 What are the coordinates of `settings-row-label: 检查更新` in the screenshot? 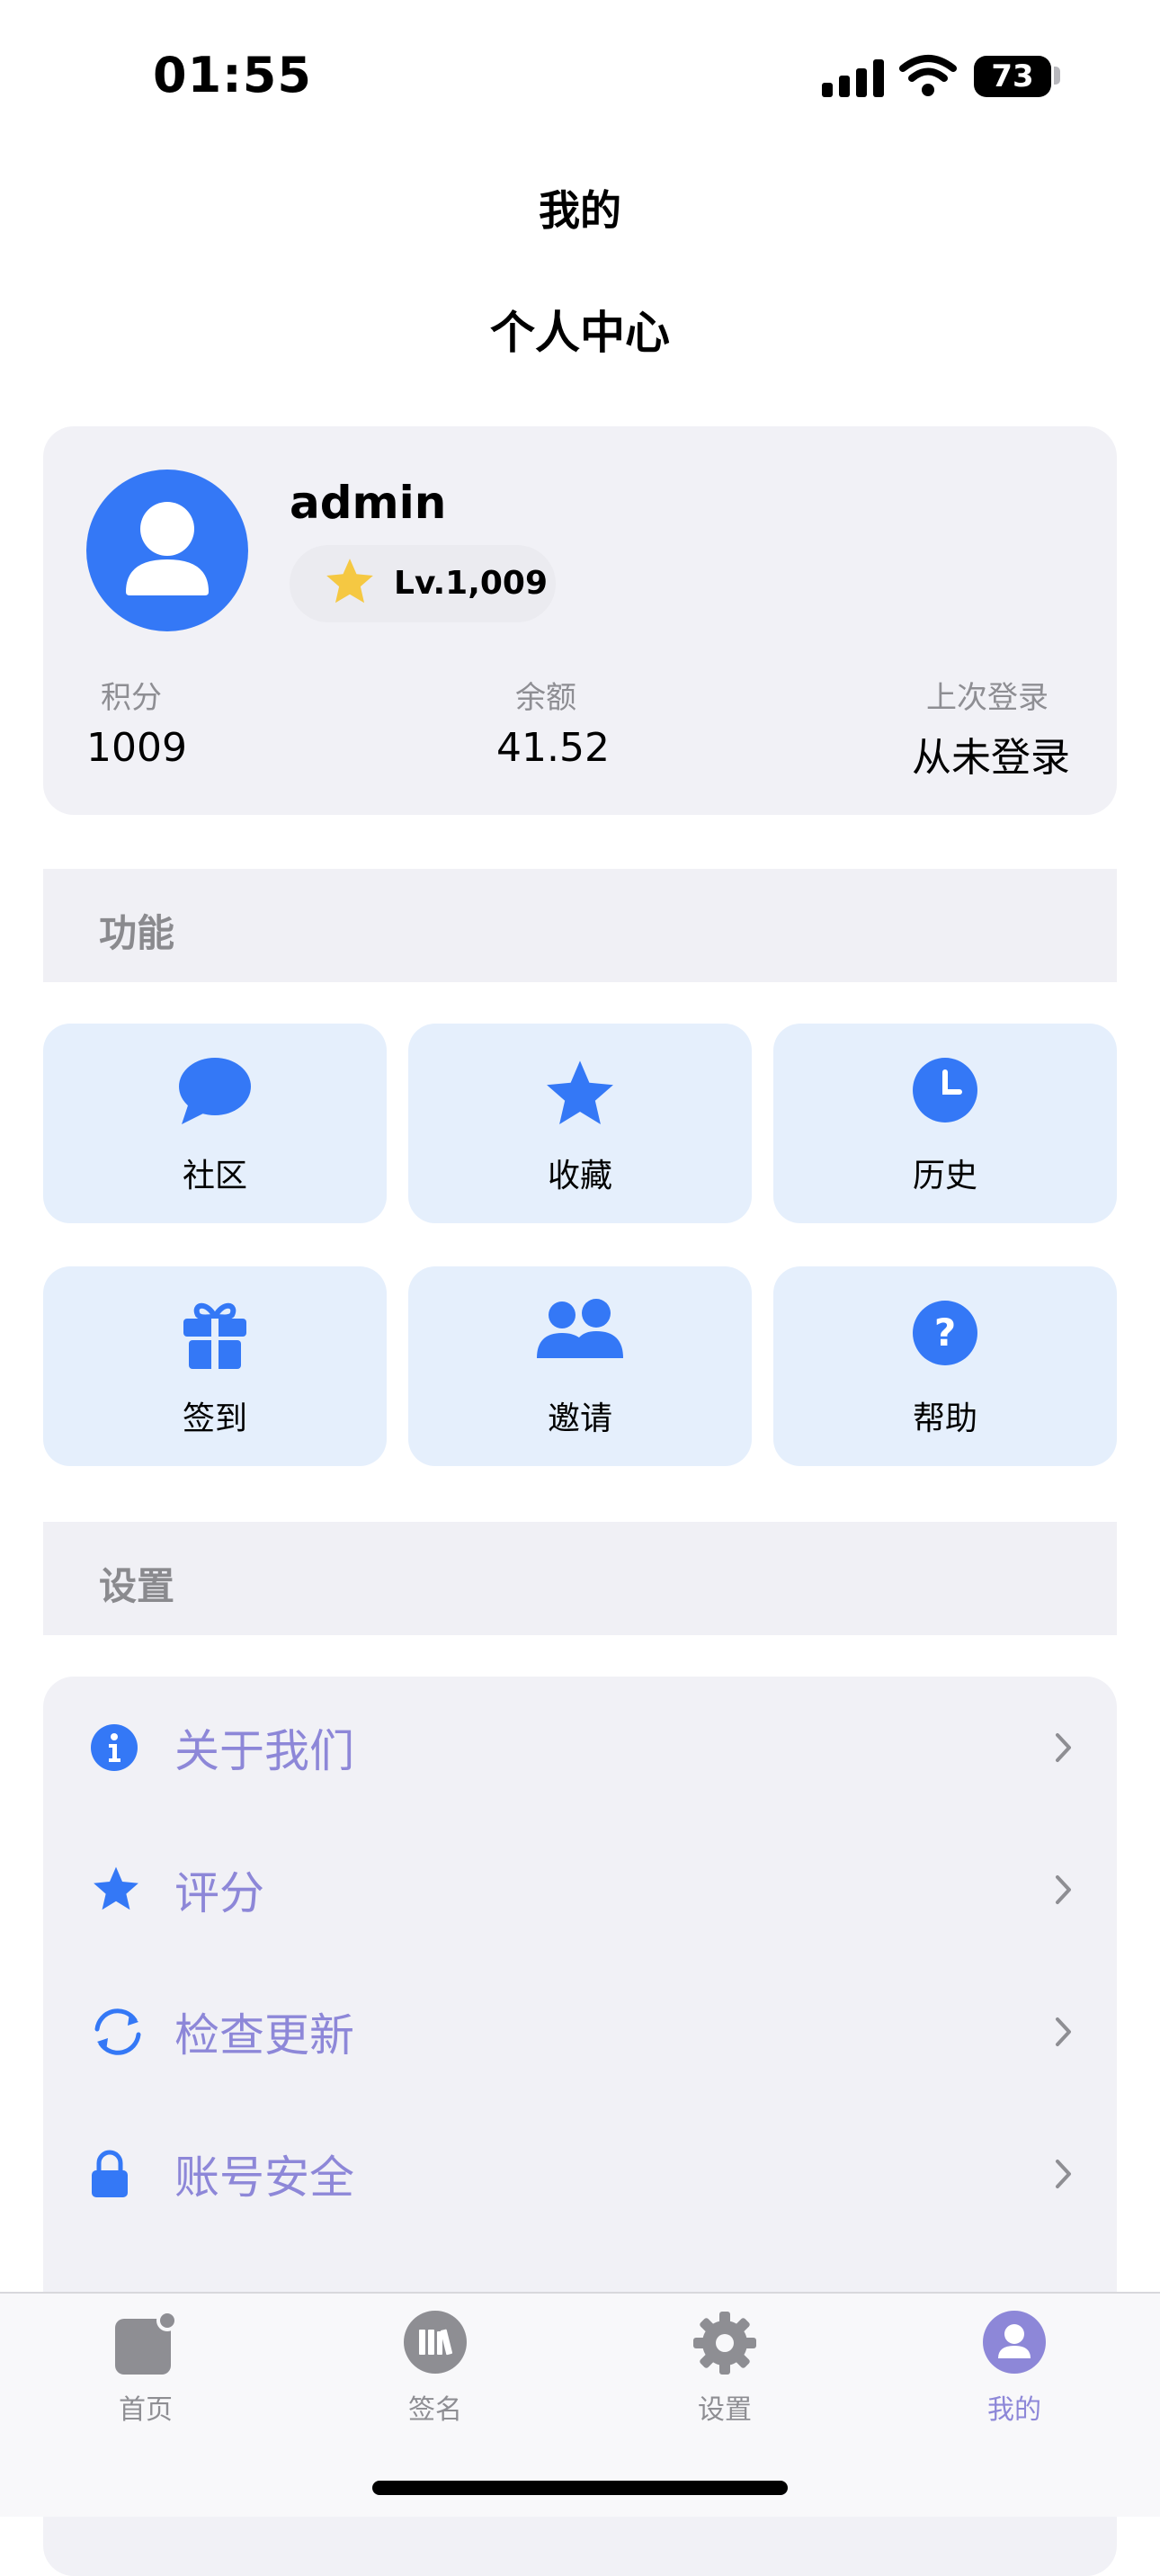 It's located at (264, 2035).